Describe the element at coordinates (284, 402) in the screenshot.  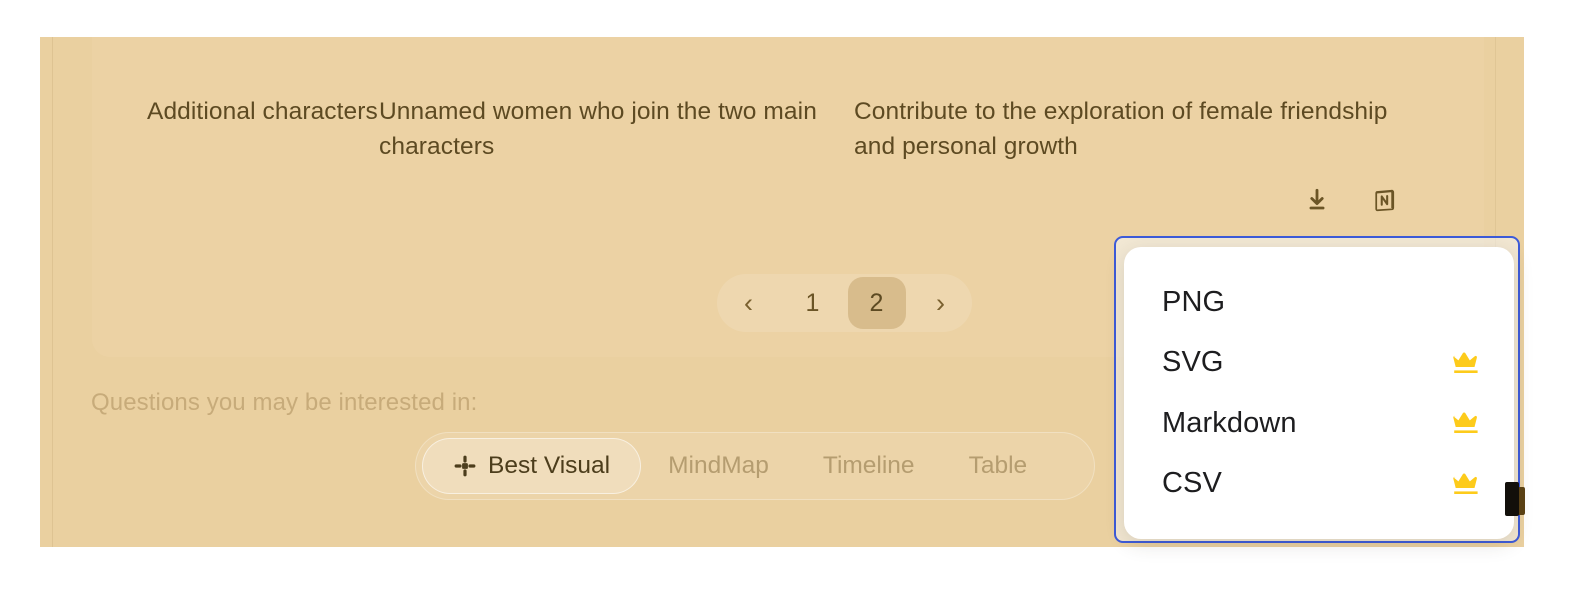
I see `questions-label: Questions you may be interested in:` at that location.